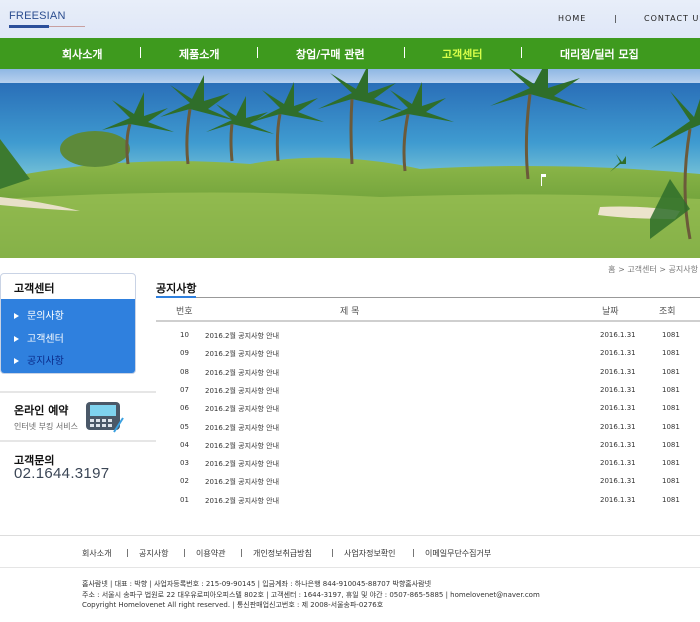  What do you see at coordinates (428, 354) in the screenshot?
I see `table-row: 09 2016.2월 공지사항 안내 2016.1.31 1081` at bounding box center [428, 354].